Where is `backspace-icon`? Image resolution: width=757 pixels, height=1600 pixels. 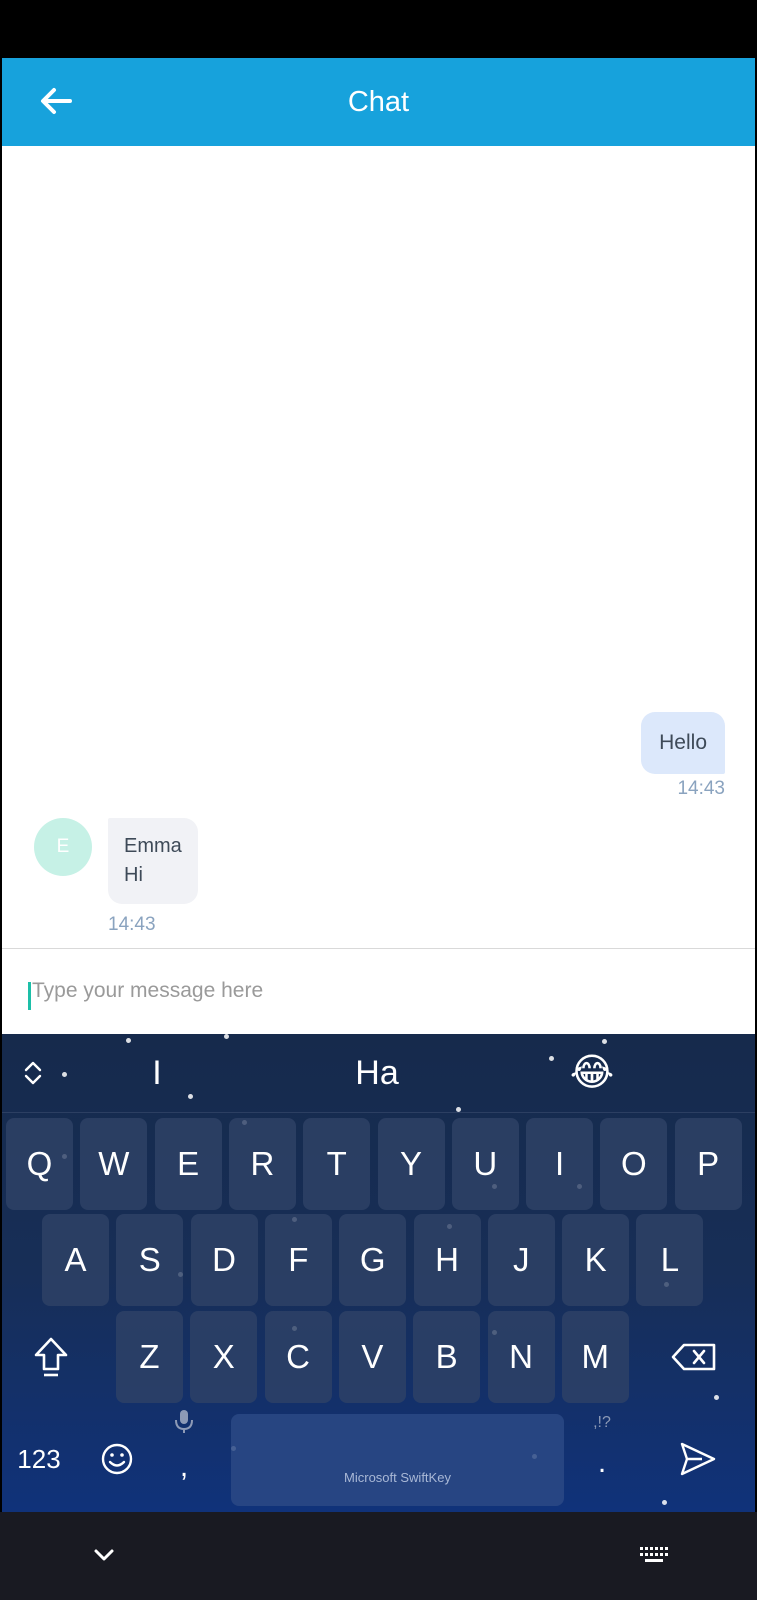 backspace-icon is located at coordinates (693, 1357).